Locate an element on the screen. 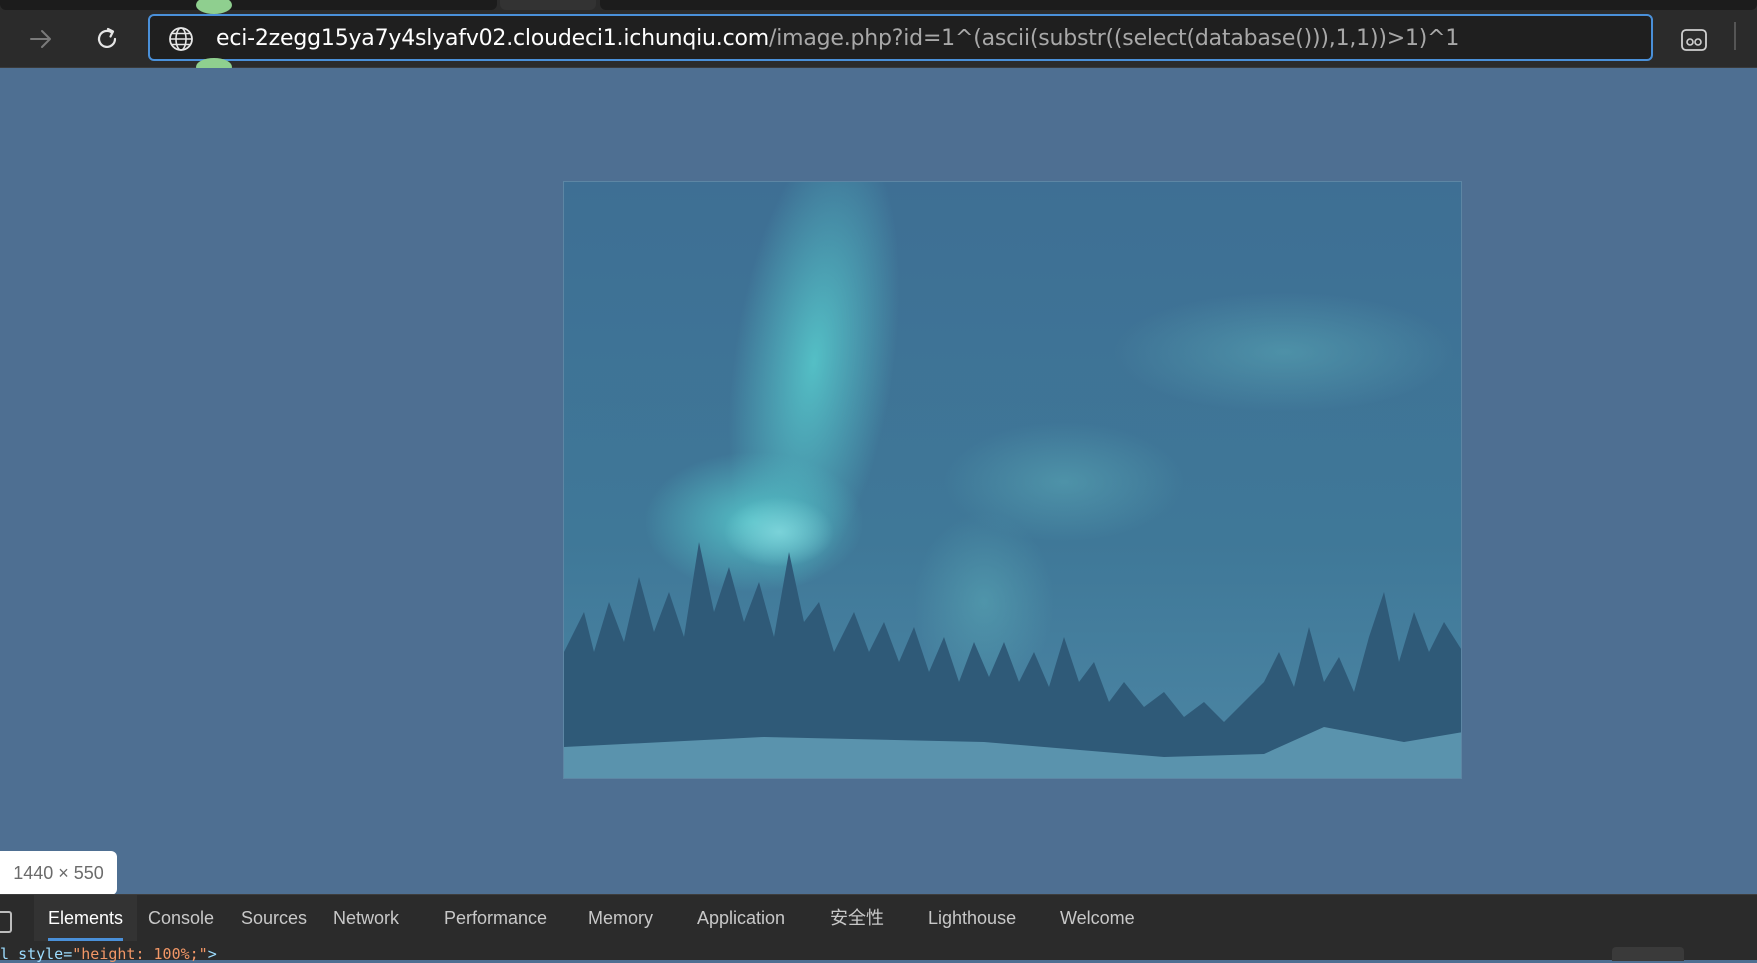  tab-security: 安全性 is located at coordinates (857, 918).